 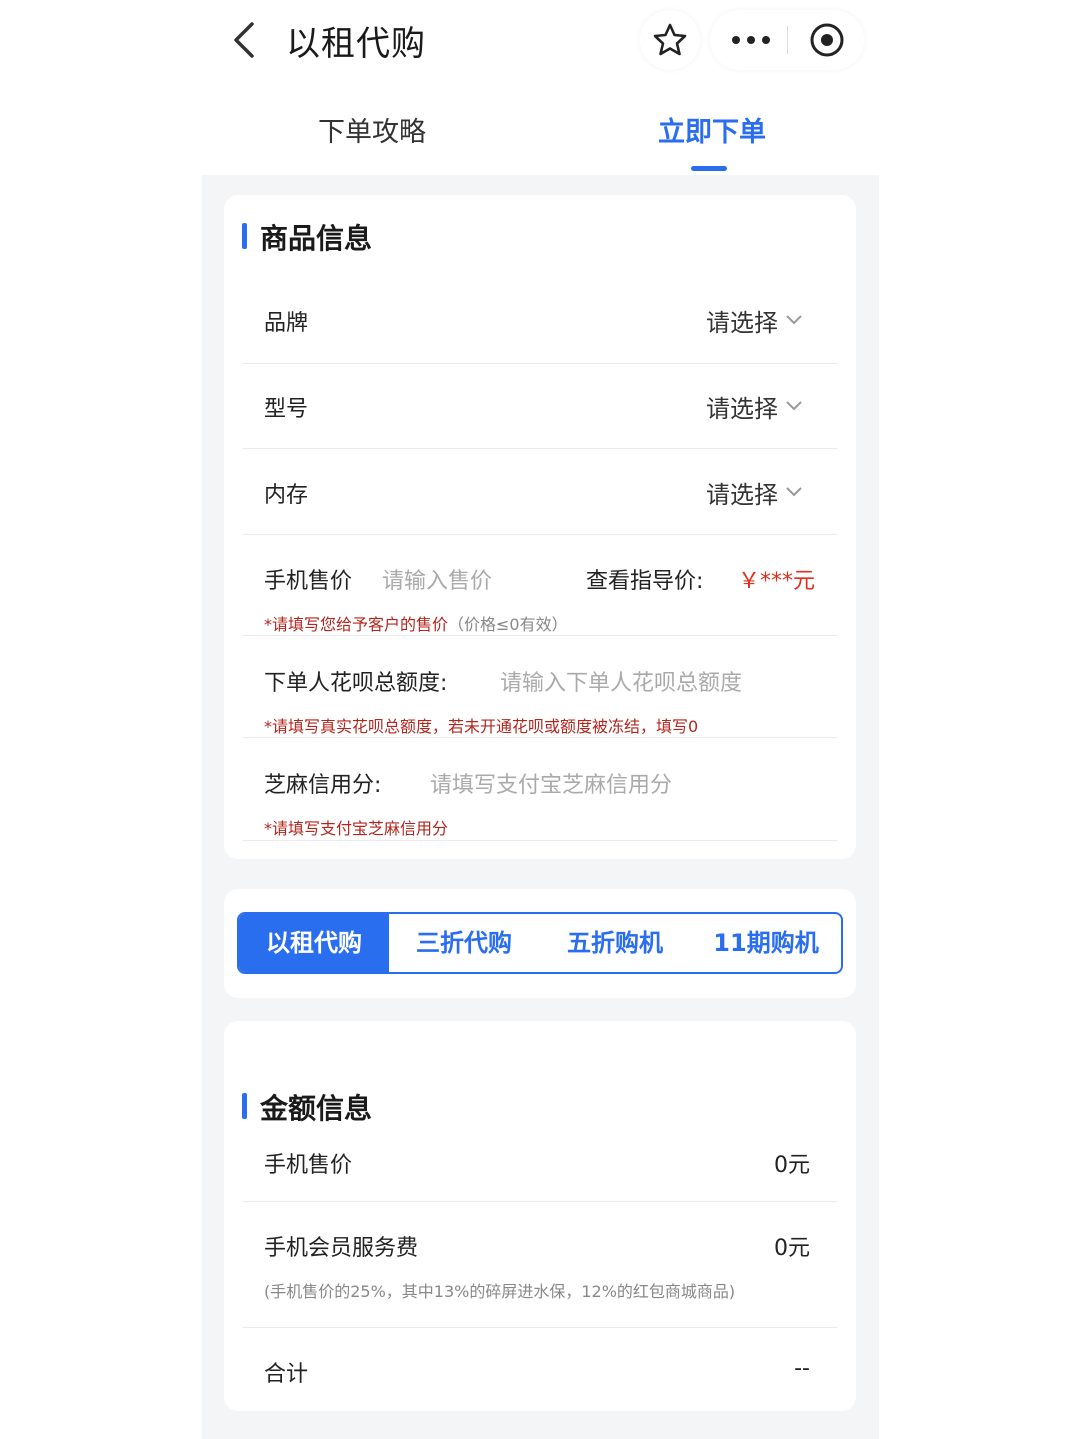 What do you see at coordinates (286, 1374) in the screenshot?
I see `total-label: 合计` at bounding box center [286, 1374].